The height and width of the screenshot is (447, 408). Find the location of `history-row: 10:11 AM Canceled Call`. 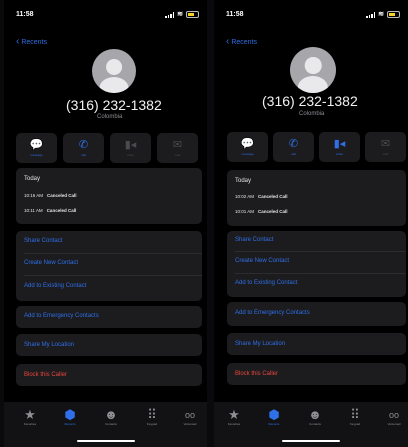

history-row: 10:11 AM Canceled Call is located at coordinates (50, 210).